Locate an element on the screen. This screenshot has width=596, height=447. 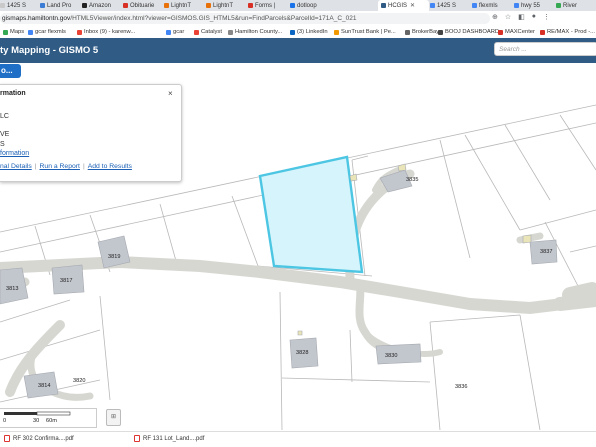
tab-label: Land Pro is located at coordinates (59, 5).